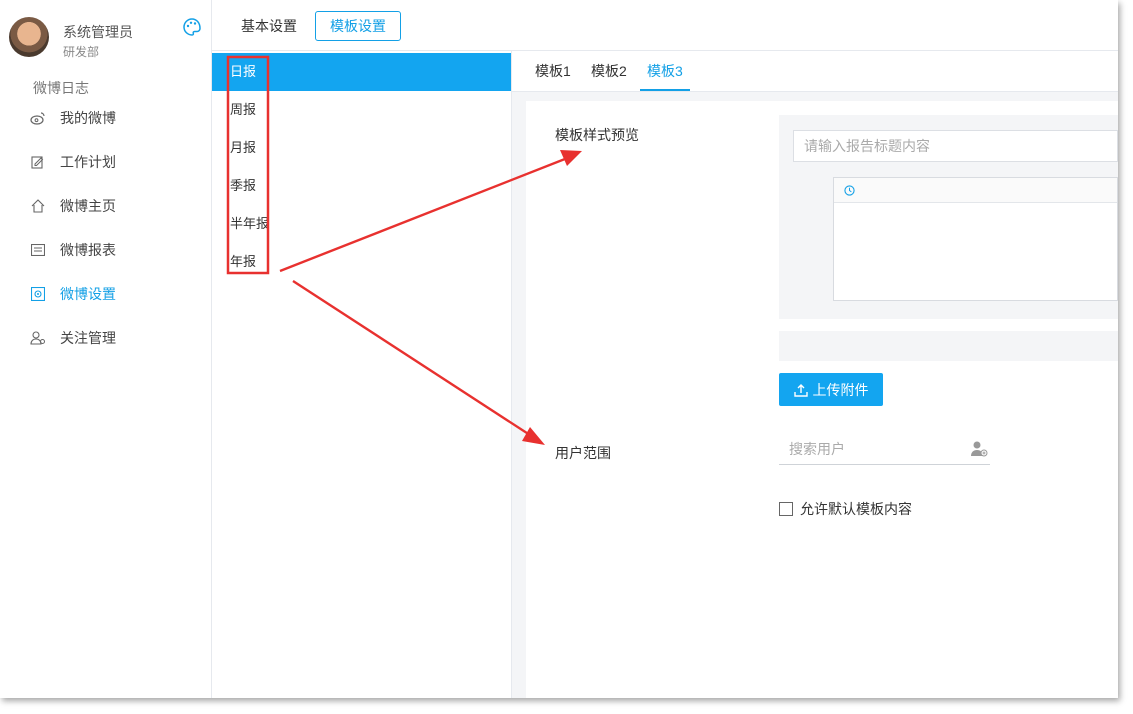  I want to click on search-user-input, so click(875, 449).